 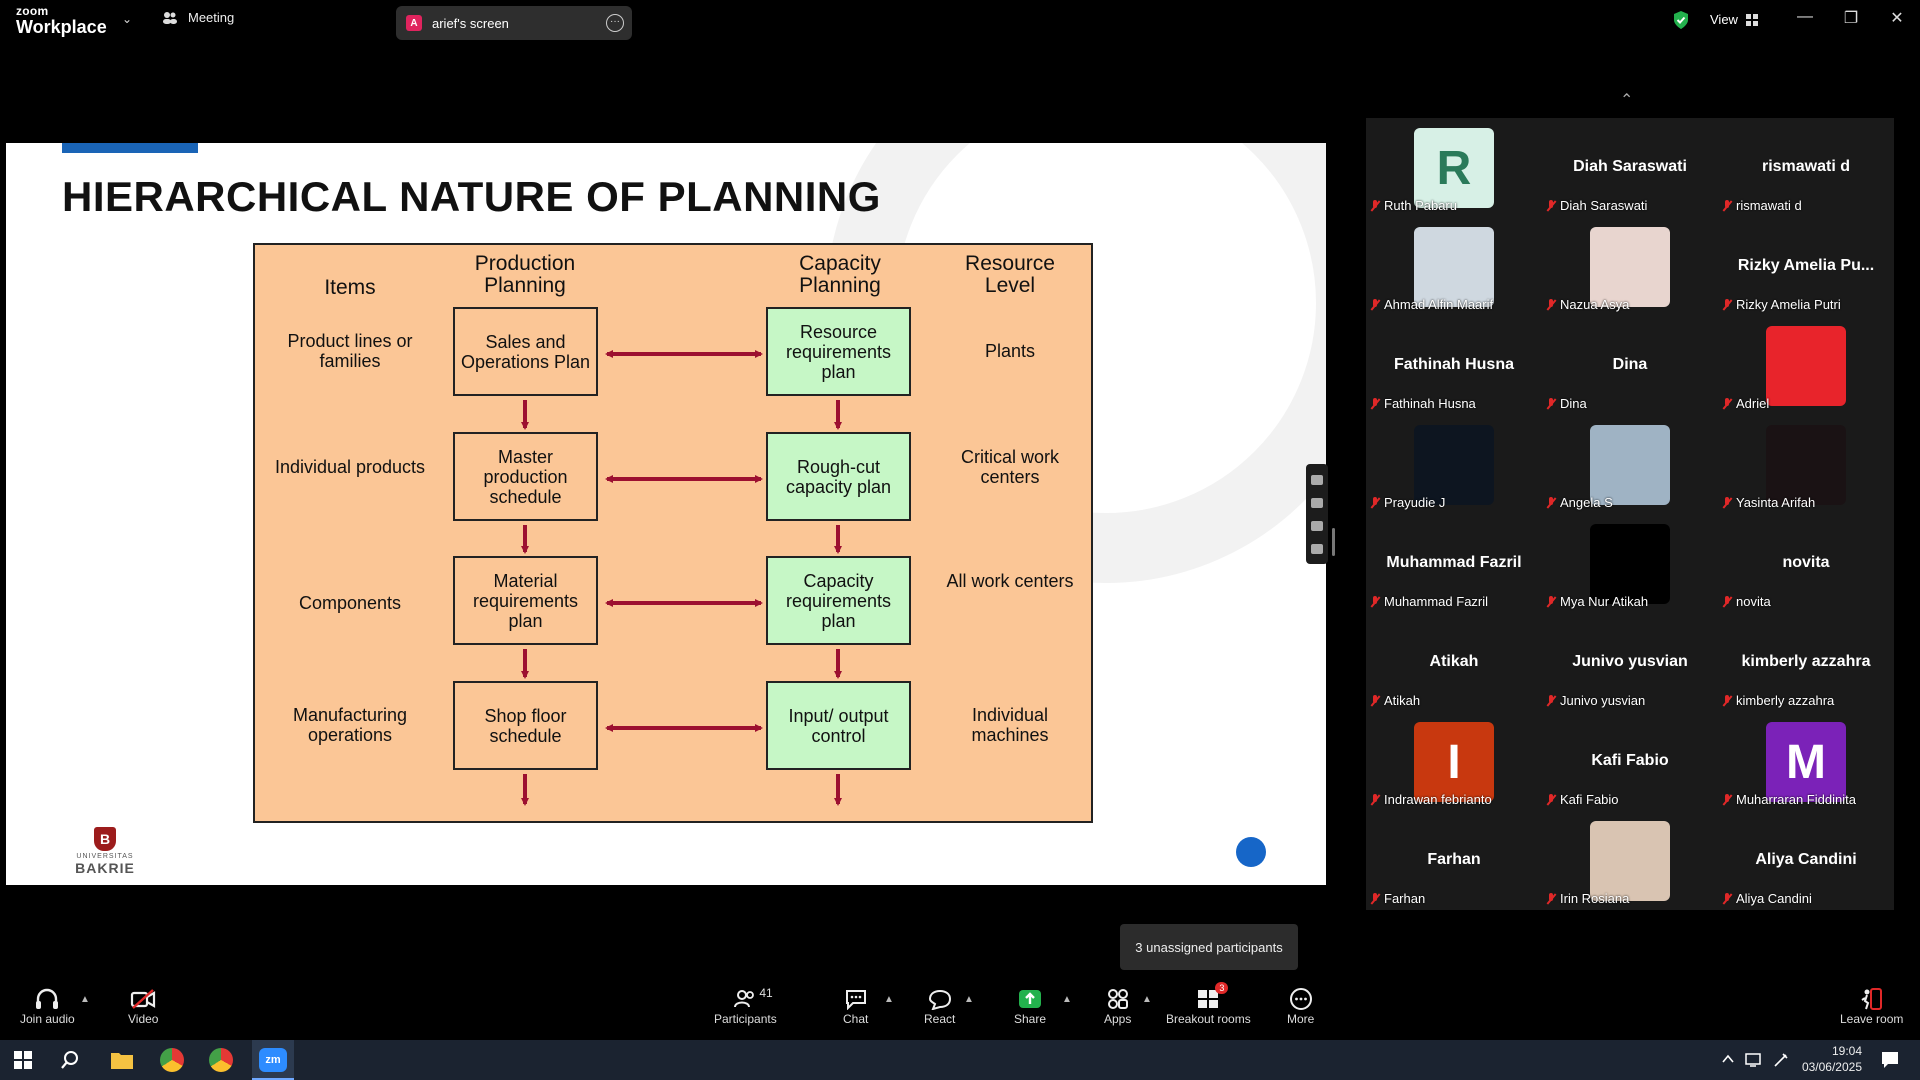 I want to click on resource-label: Critical work centers, so click(x=1009, y=467).